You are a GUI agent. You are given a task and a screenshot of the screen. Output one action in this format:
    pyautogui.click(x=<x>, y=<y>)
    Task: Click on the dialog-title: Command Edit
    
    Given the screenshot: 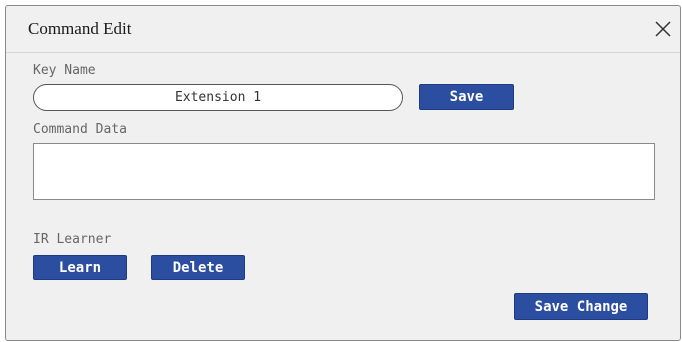 What is the action you would take?
    pyautogui.click(x=80, y=28)
    